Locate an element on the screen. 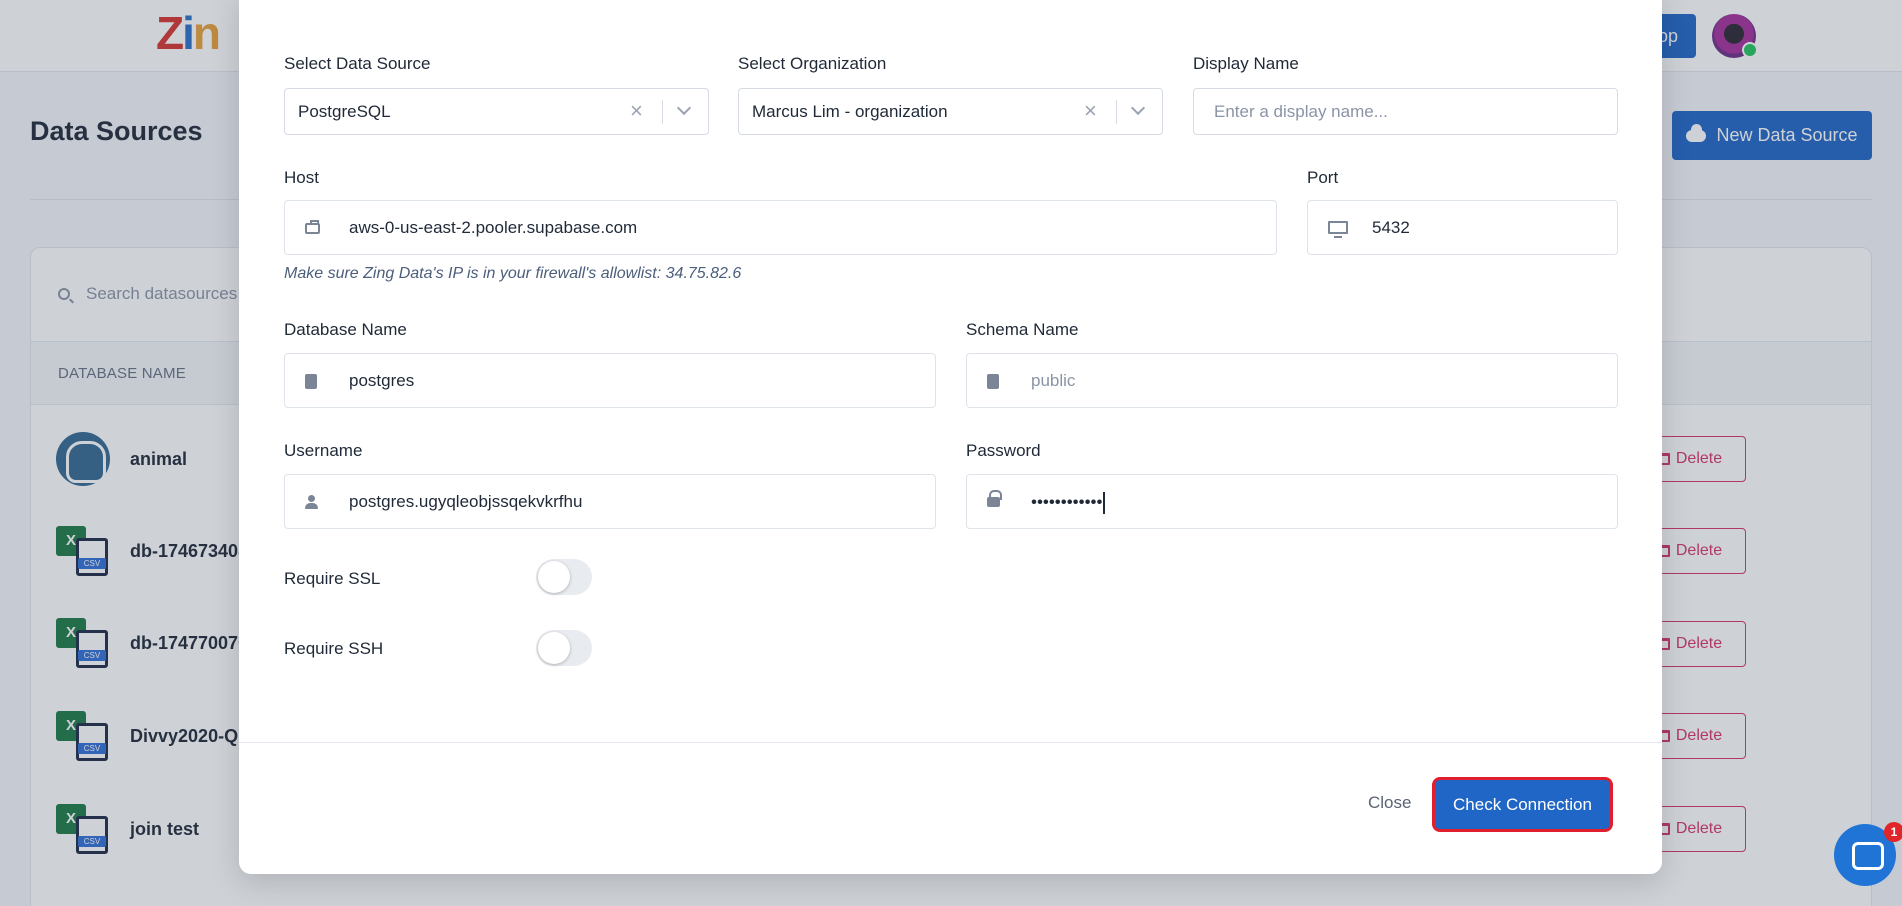 The height and width of the screenshot is (906, 1902). require-ssl-toggle is located at coordinates (564, 577).